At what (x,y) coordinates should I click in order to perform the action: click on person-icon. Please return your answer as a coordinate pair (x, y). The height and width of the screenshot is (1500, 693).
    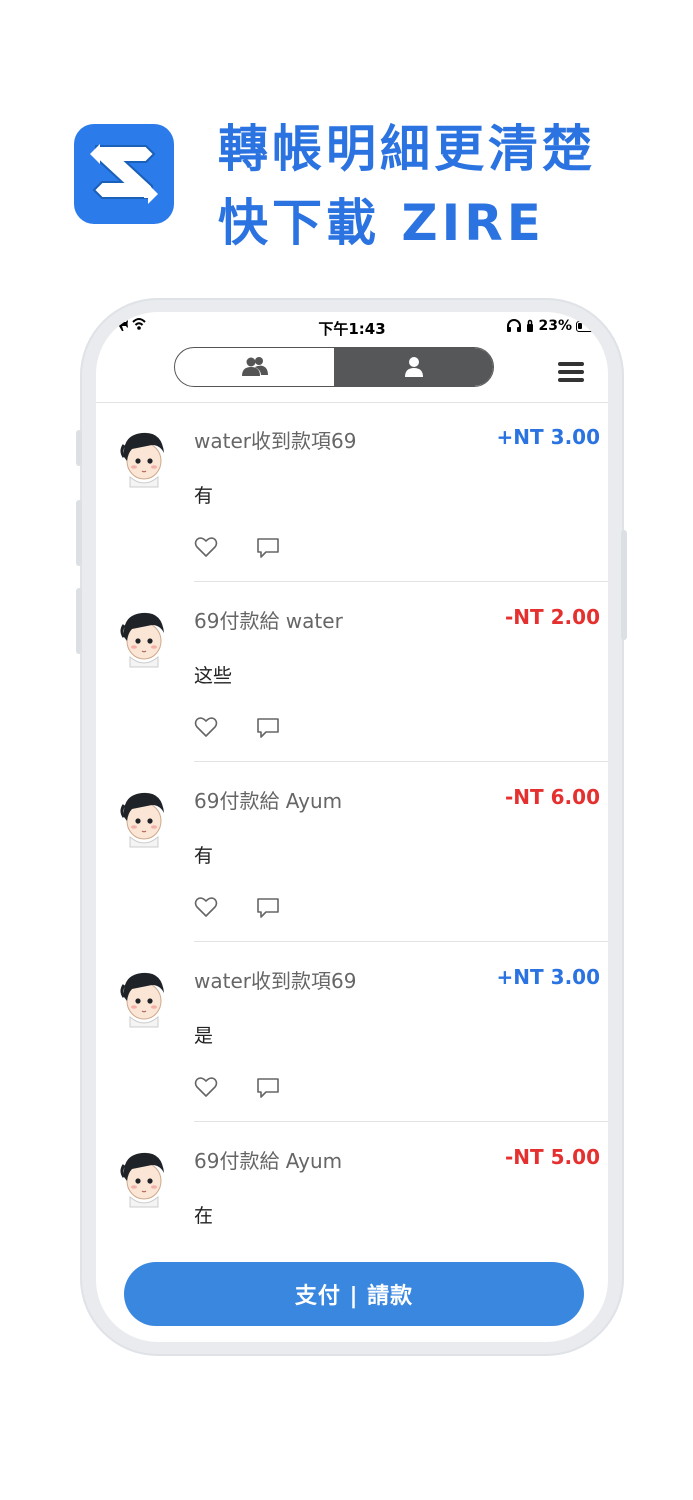
    Looking at the image, I should click on (413, 367).